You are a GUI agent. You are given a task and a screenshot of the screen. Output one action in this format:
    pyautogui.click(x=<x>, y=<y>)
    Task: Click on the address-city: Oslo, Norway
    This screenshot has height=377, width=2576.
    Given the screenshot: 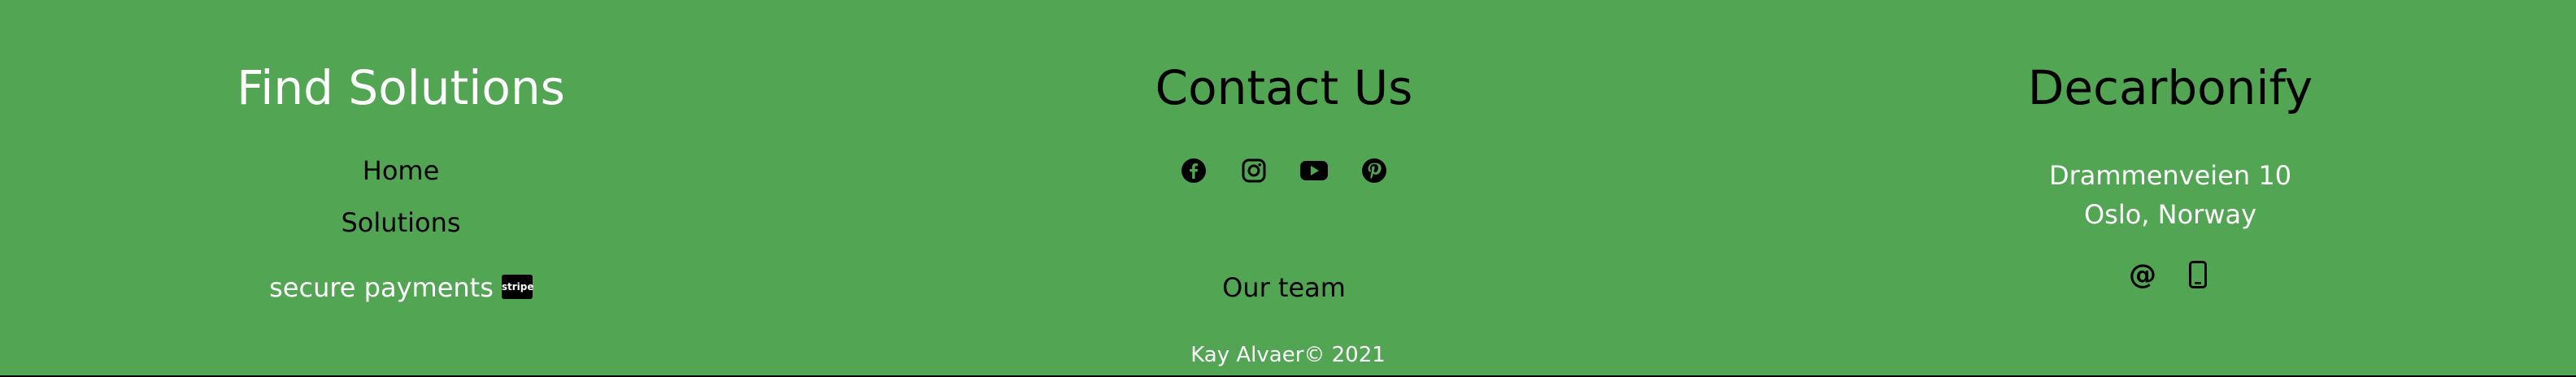 What is the action you would take?
    pyautogui.click(x=2170, y=214)
    